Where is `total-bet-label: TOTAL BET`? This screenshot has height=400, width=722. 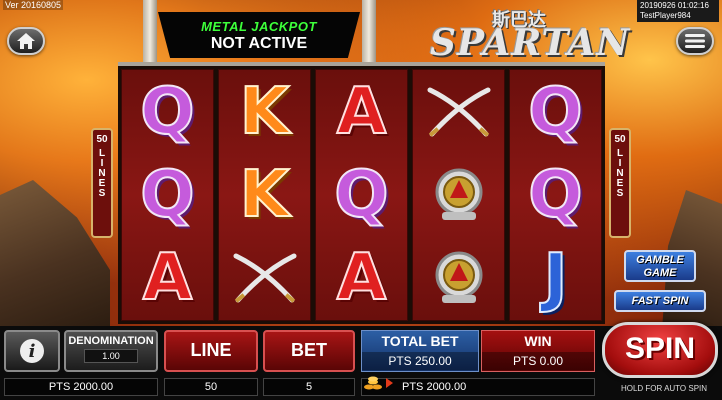 total-bet-label: TOTAL BET is located at coordinates (420, 341).